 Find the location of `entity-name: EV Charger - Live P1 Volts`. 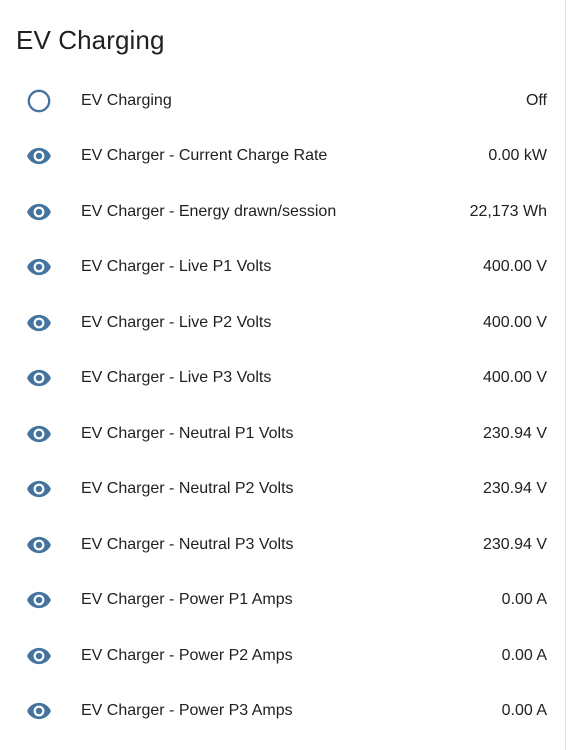

entity-name: EV Charger - Live P1 Volts is located at coordinates (176, 267).